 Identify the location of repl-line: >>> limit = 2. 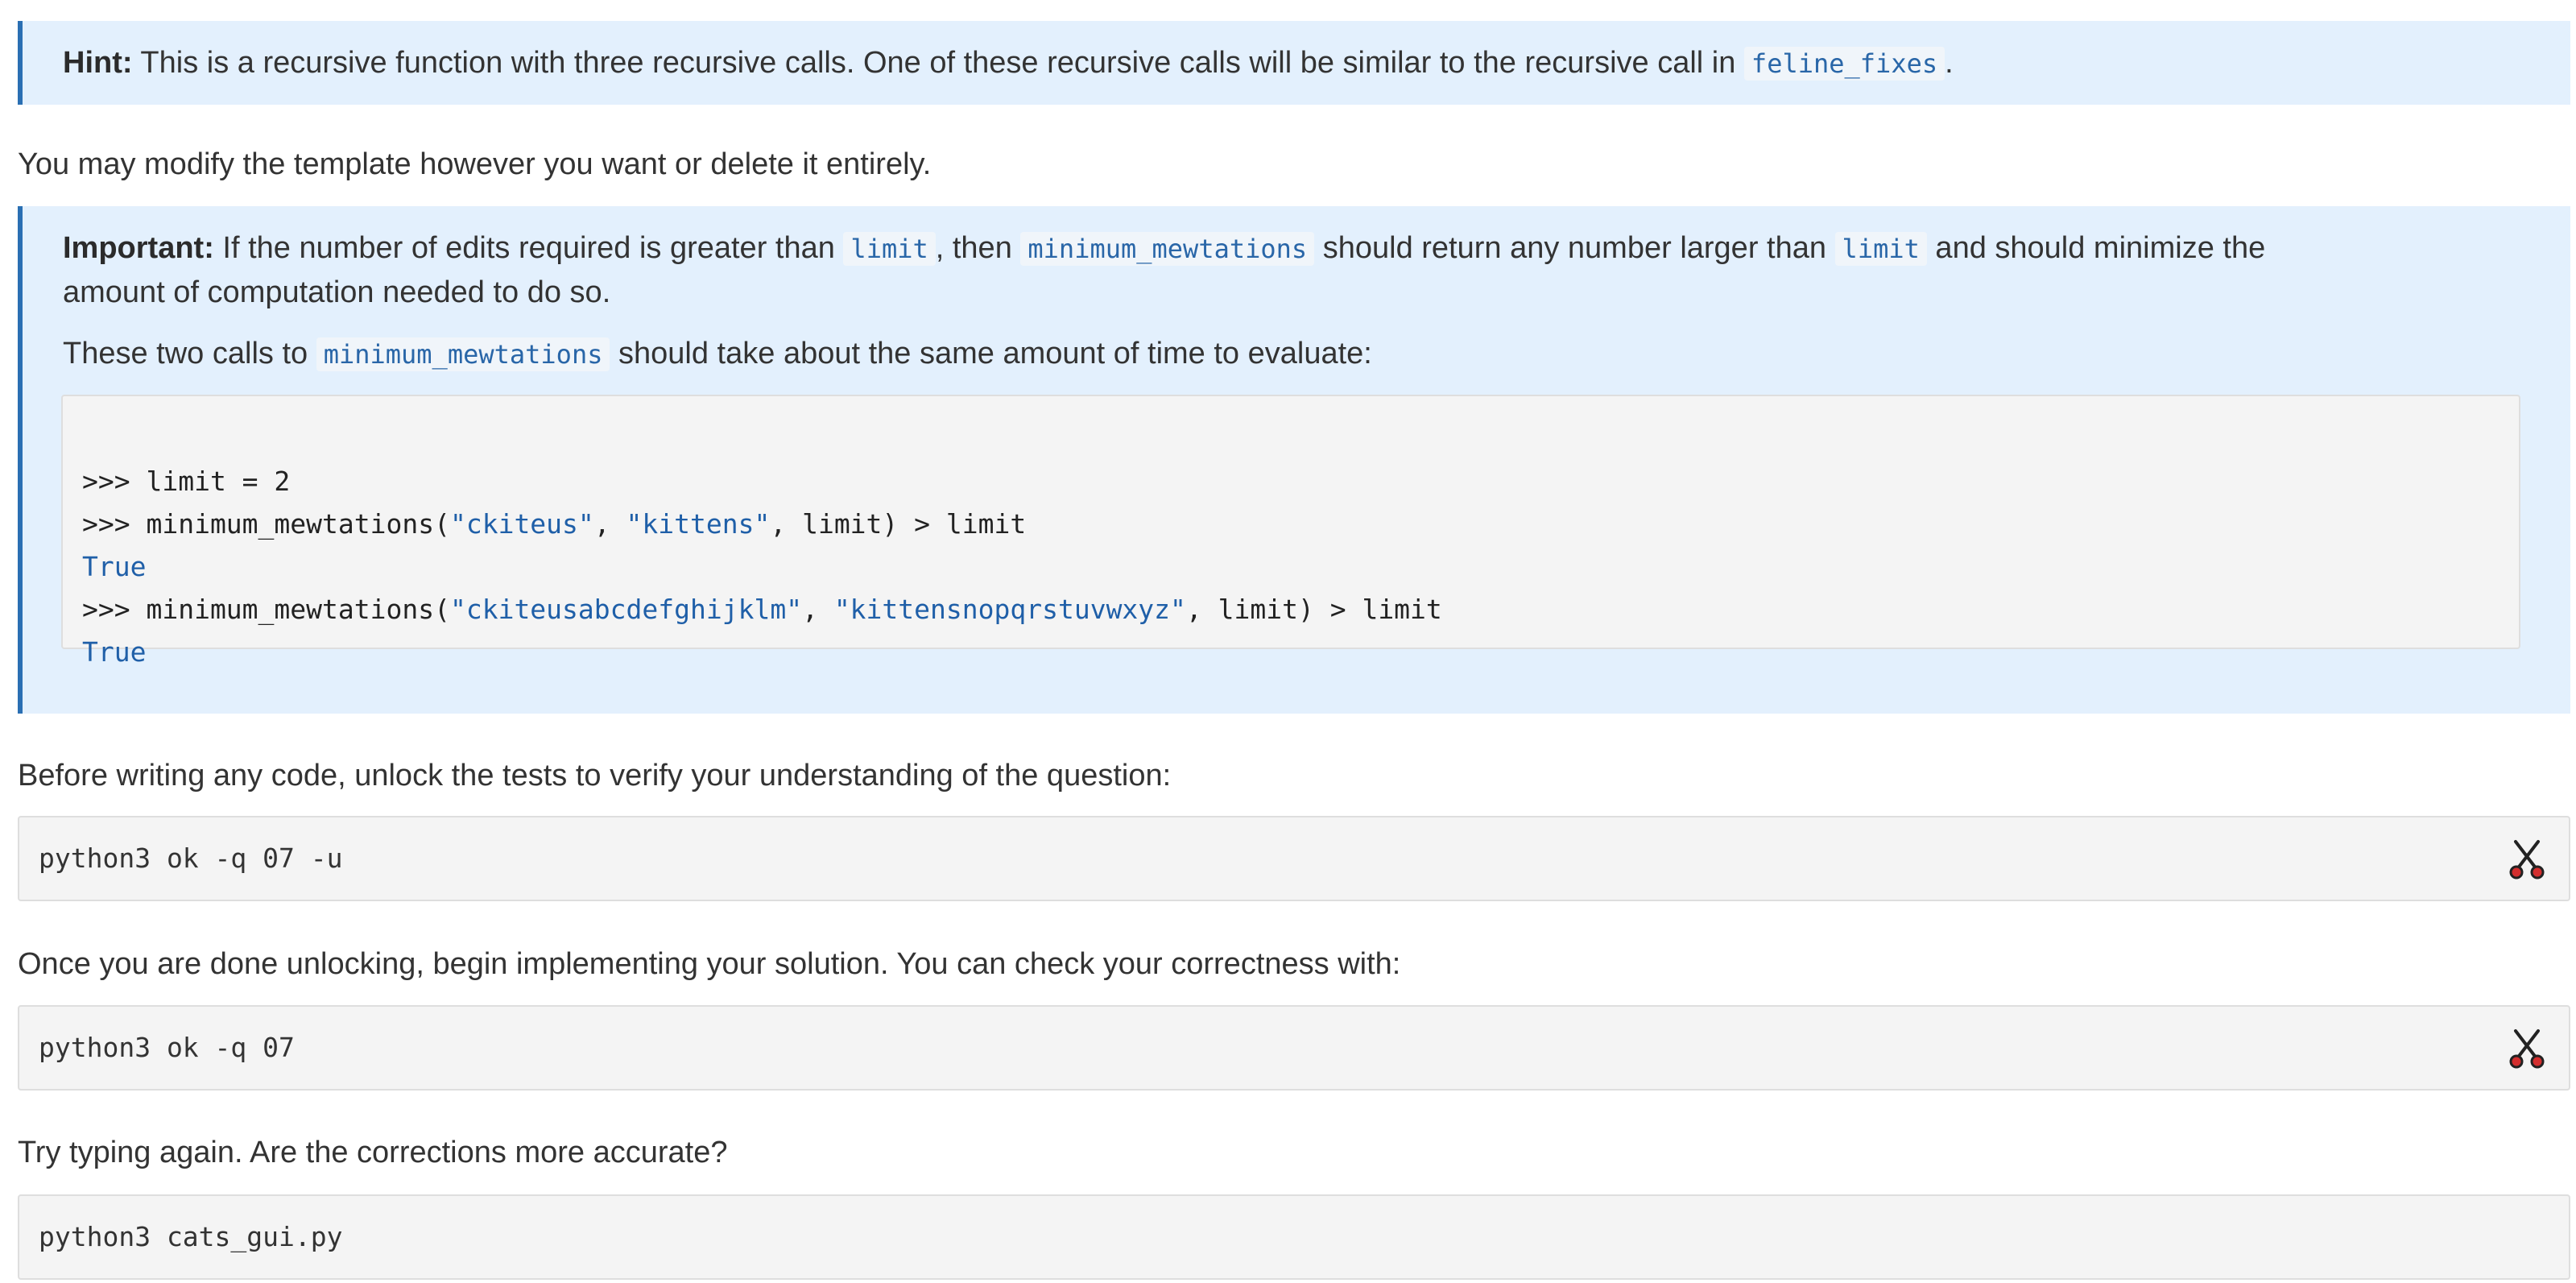
(187, 481).